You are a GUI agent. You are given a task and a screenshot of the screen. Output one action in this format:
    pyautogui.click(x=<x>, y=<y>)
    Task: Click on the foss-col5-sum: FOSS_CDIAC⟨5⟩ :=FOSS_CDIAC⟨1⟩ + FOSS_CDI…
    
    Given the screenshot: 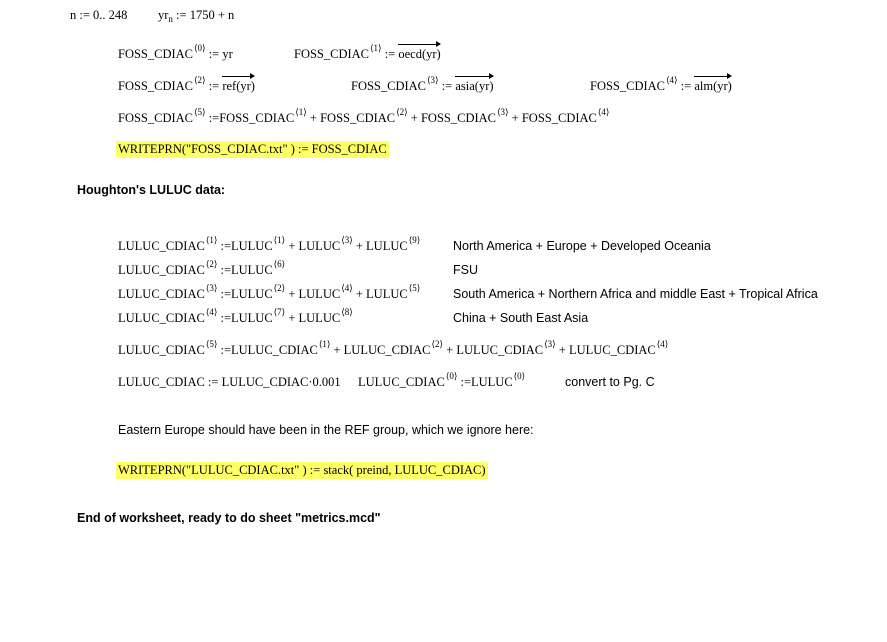 What is the action you would take?
    pyautogui.click(x=363, y=117)
    